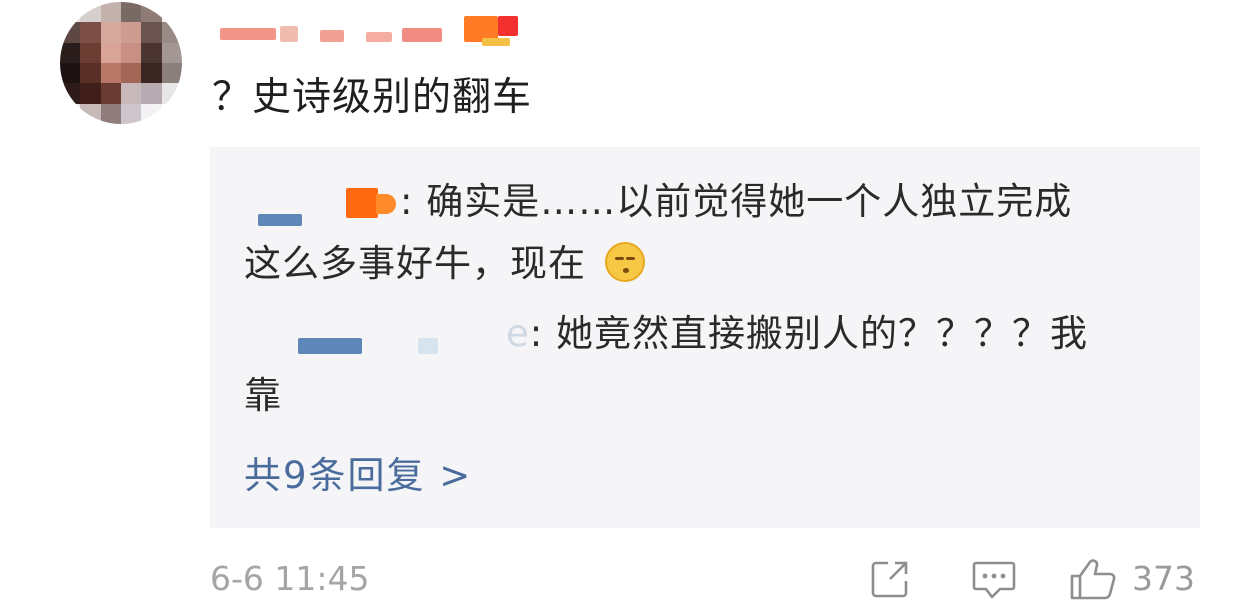  Describe the element at coordinates (358, 476) in the screenshot. I see `view-more-replies-link: 共9条回复 >` at that location.